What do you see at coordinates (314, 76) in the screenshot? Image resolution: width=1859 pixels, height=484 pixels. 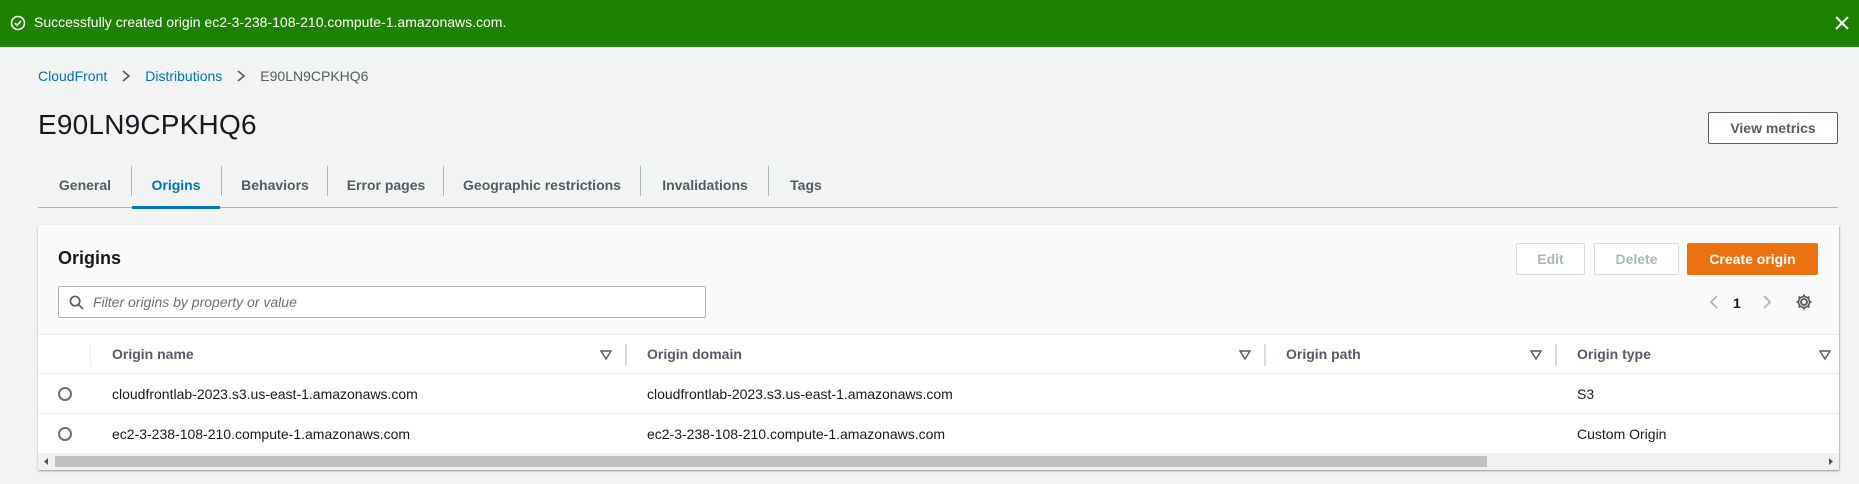 I see `breadcrumb-current: E90LN9CPKHQ6` at bounding box center [314, 76].